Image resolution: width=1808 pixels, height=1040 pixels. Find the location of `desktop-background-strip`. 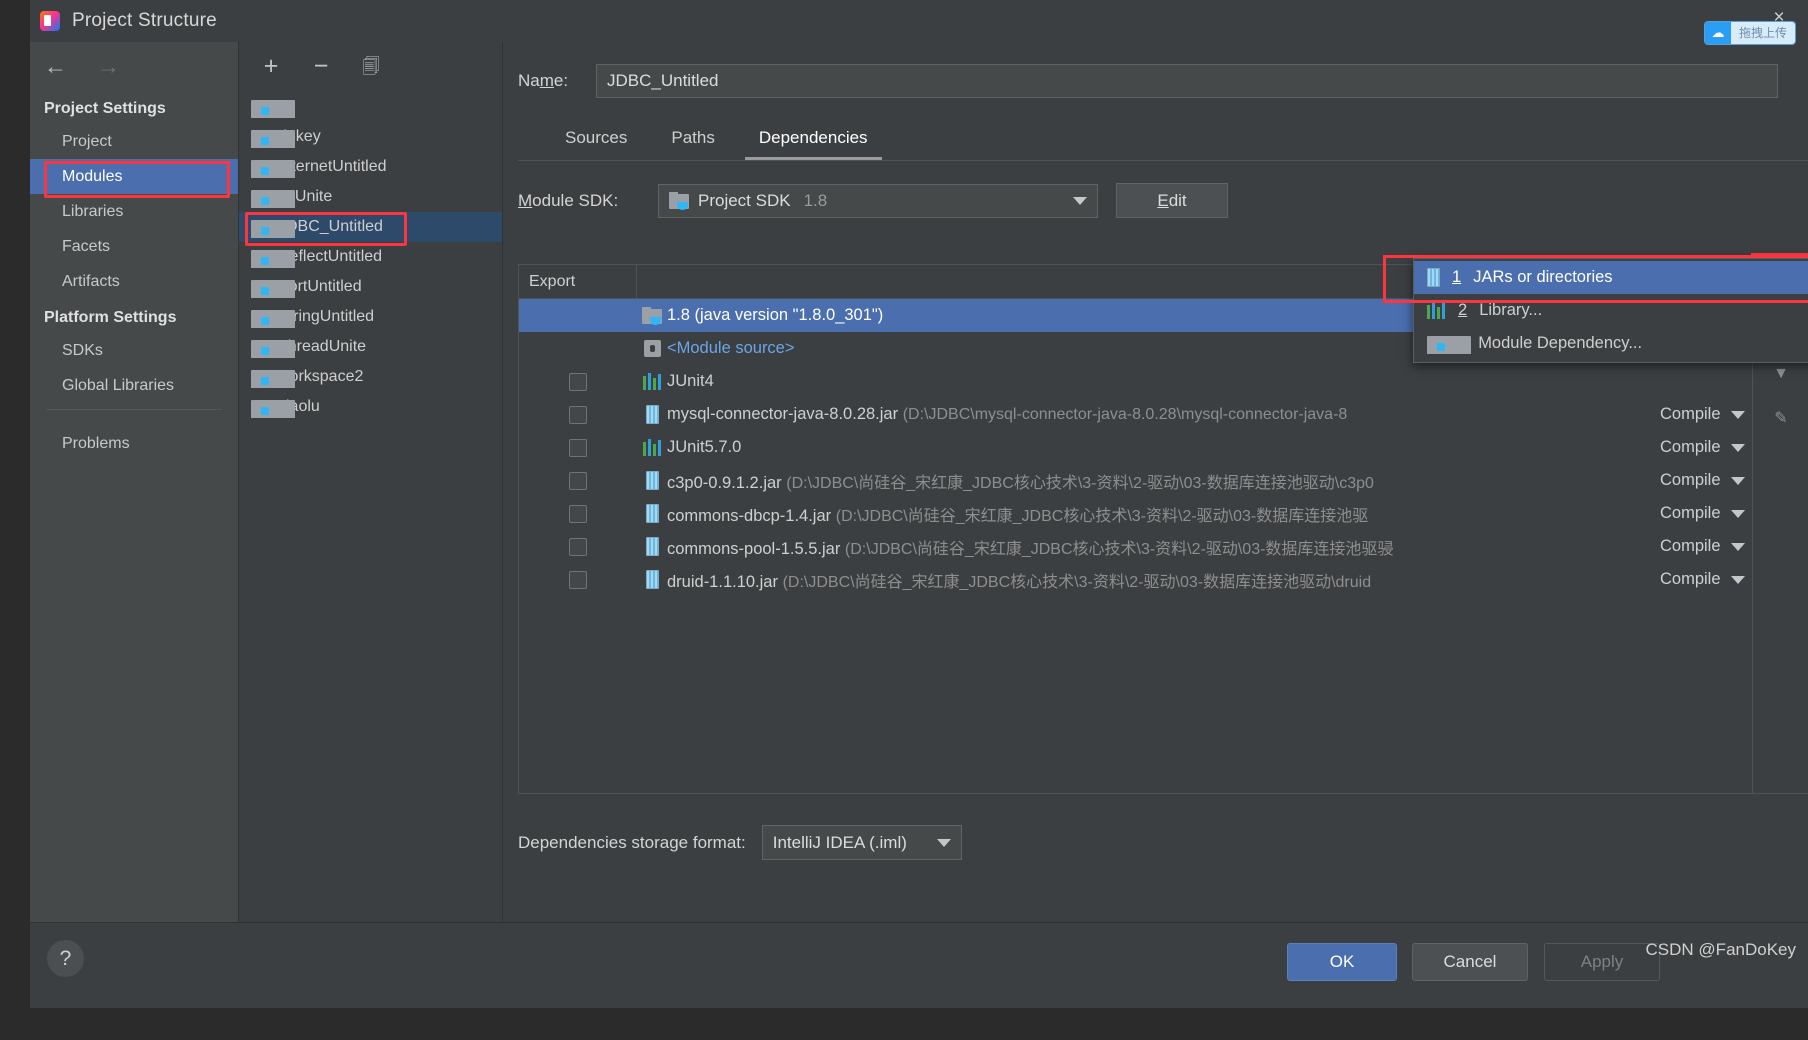

desktop-background-strip is located at coordinates (15, 520).